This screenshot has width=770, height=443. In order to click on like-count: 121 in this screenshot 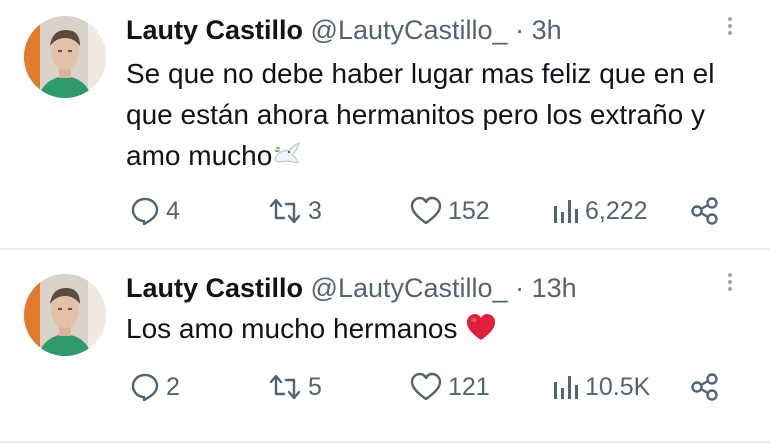, I will do `click(469, 386)`.